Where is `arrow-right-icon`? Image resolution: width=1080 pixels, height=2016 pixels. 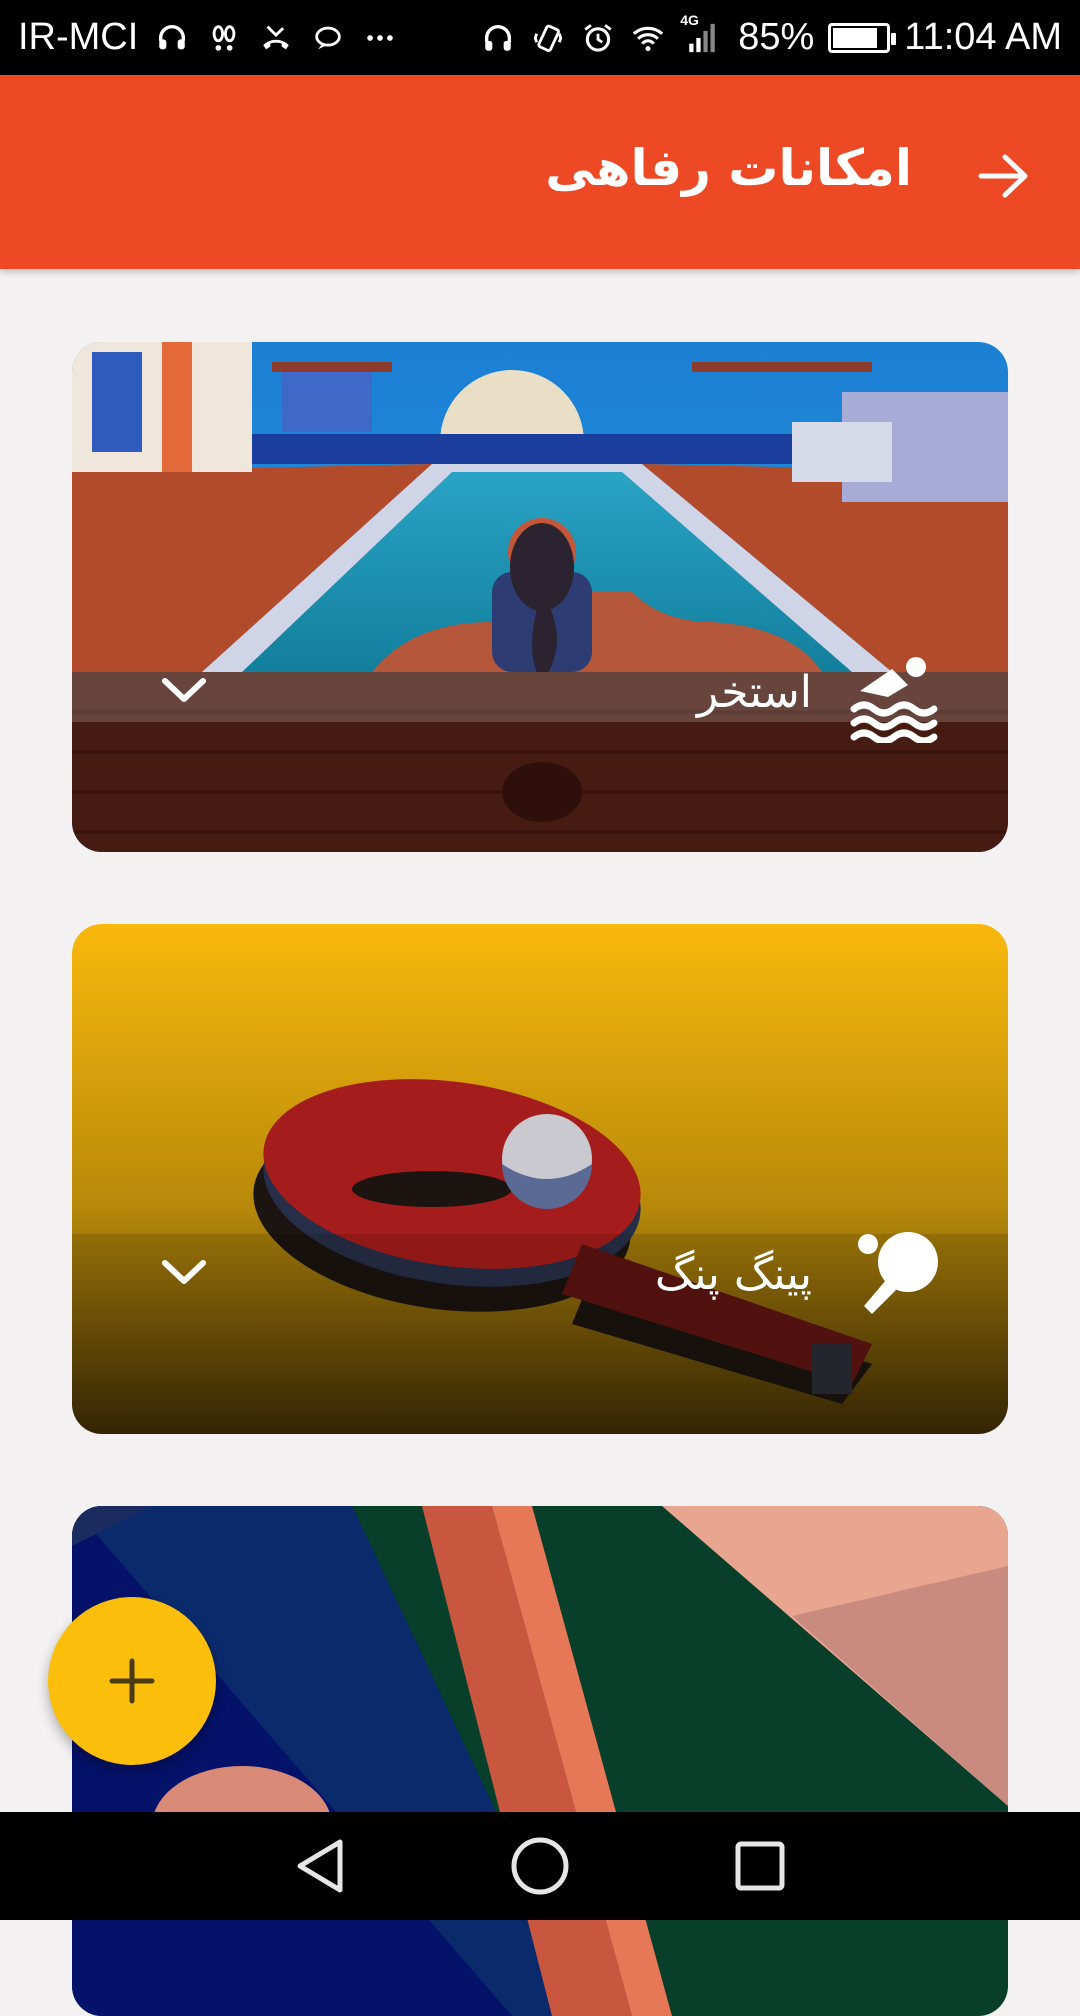
arrow-right-icon is located at coordinates (1003, 176).